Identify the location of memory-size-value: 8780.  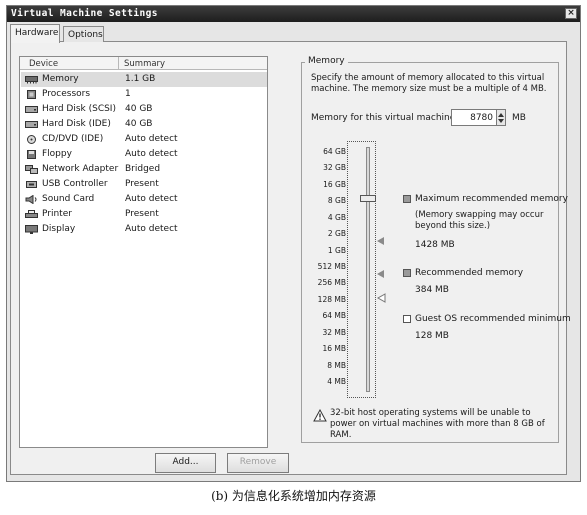
(481, 118).